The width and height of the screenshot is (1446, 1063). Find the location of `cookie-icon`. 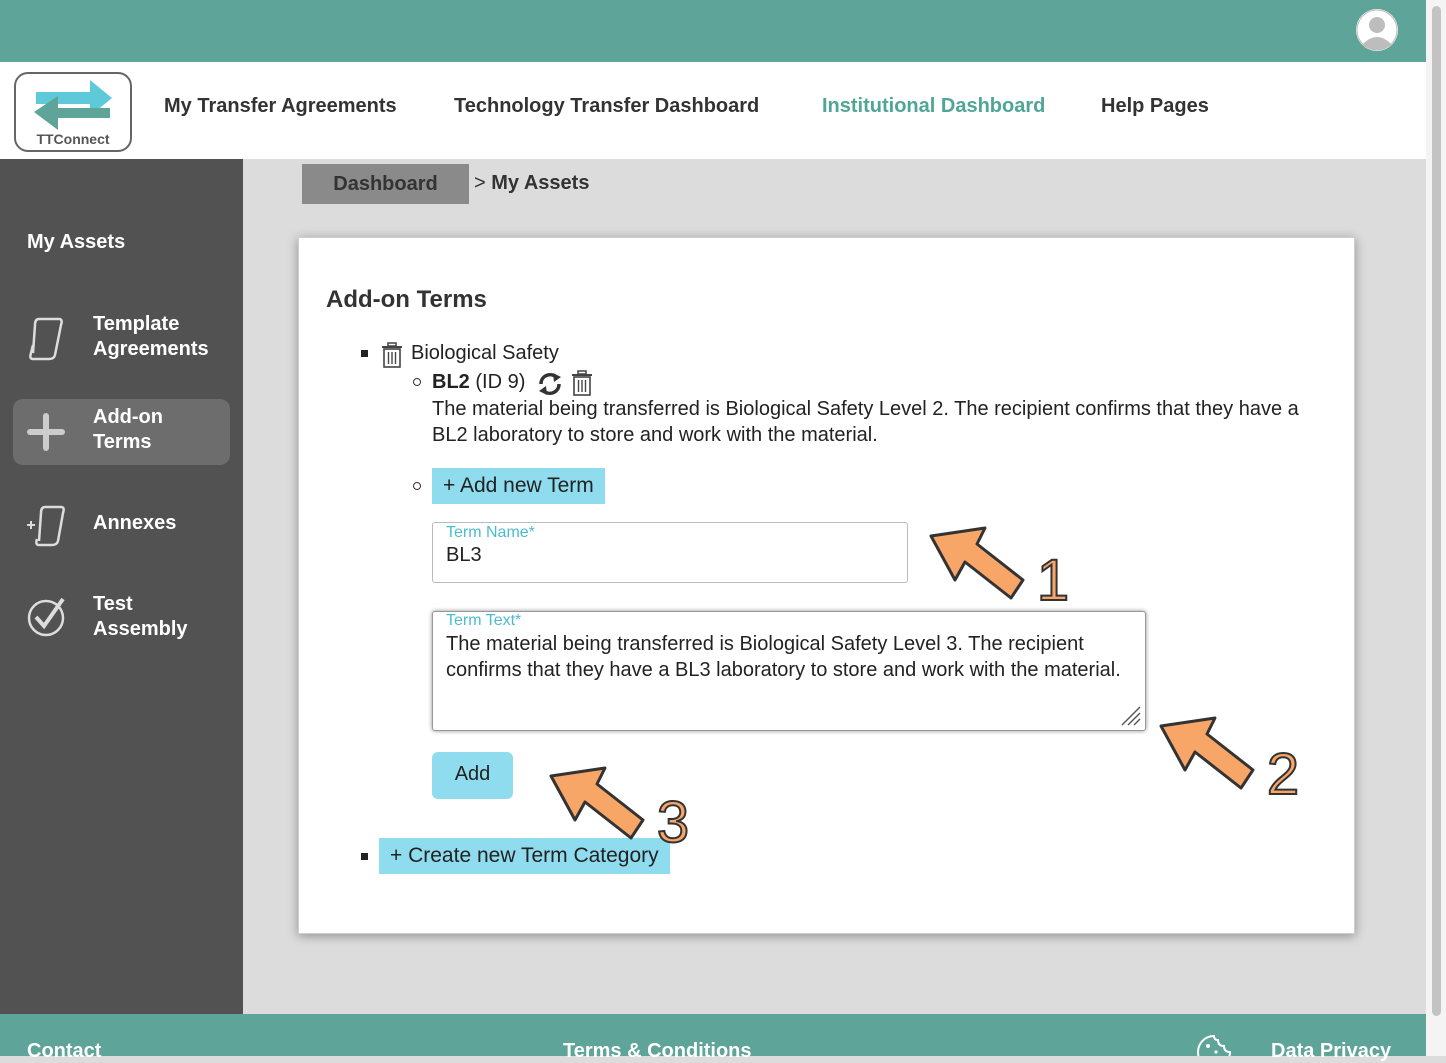

cookie-icon is located at coordinates (1214, 1045).